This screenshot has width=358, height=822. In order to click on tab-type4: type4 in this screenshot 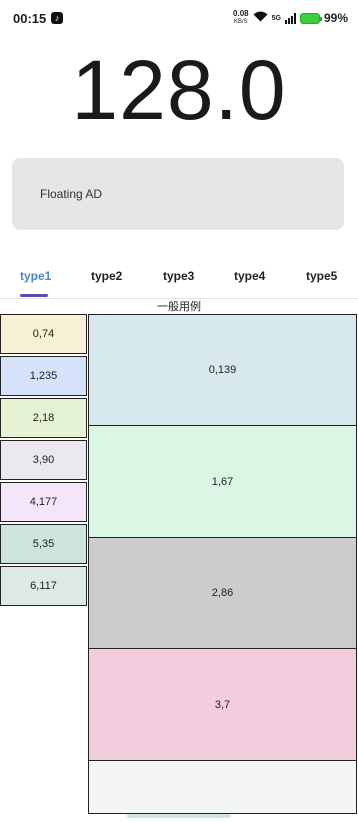, I will do `click(249, 276)`.